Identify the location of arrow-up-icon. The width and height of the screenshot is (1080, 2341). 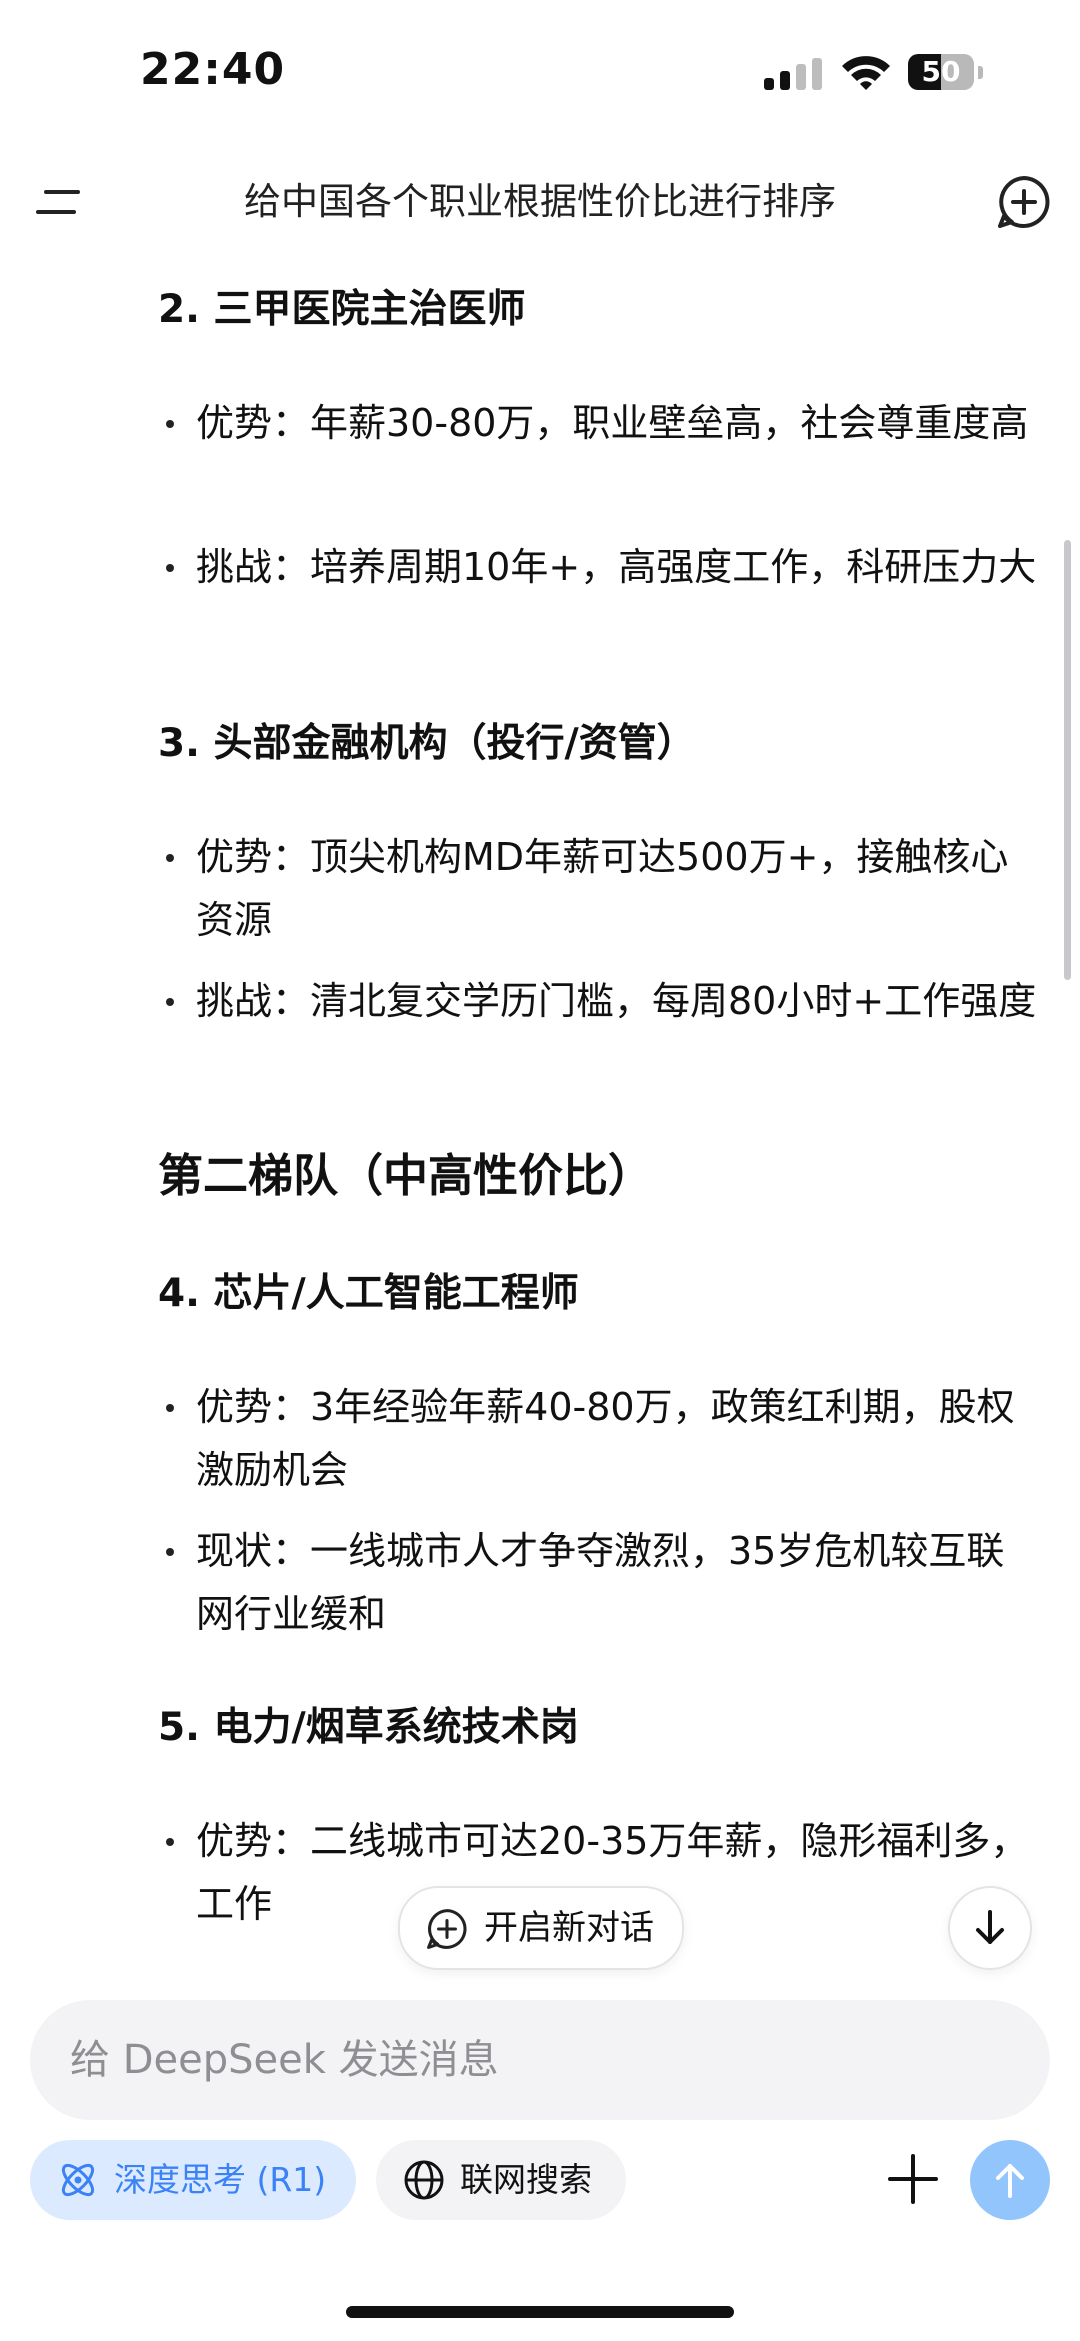
(1010, 2181).